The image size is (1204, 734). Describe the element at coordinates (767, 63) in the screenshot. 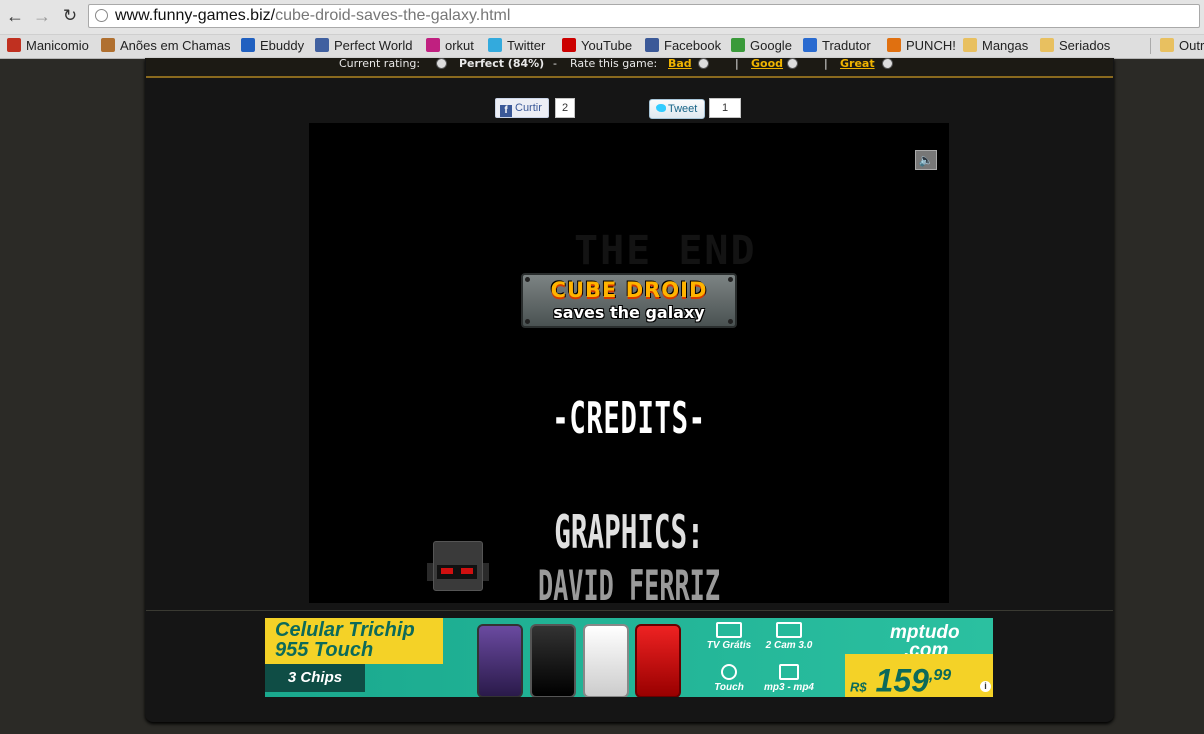

I see `rate-good-link: Good` at that location.